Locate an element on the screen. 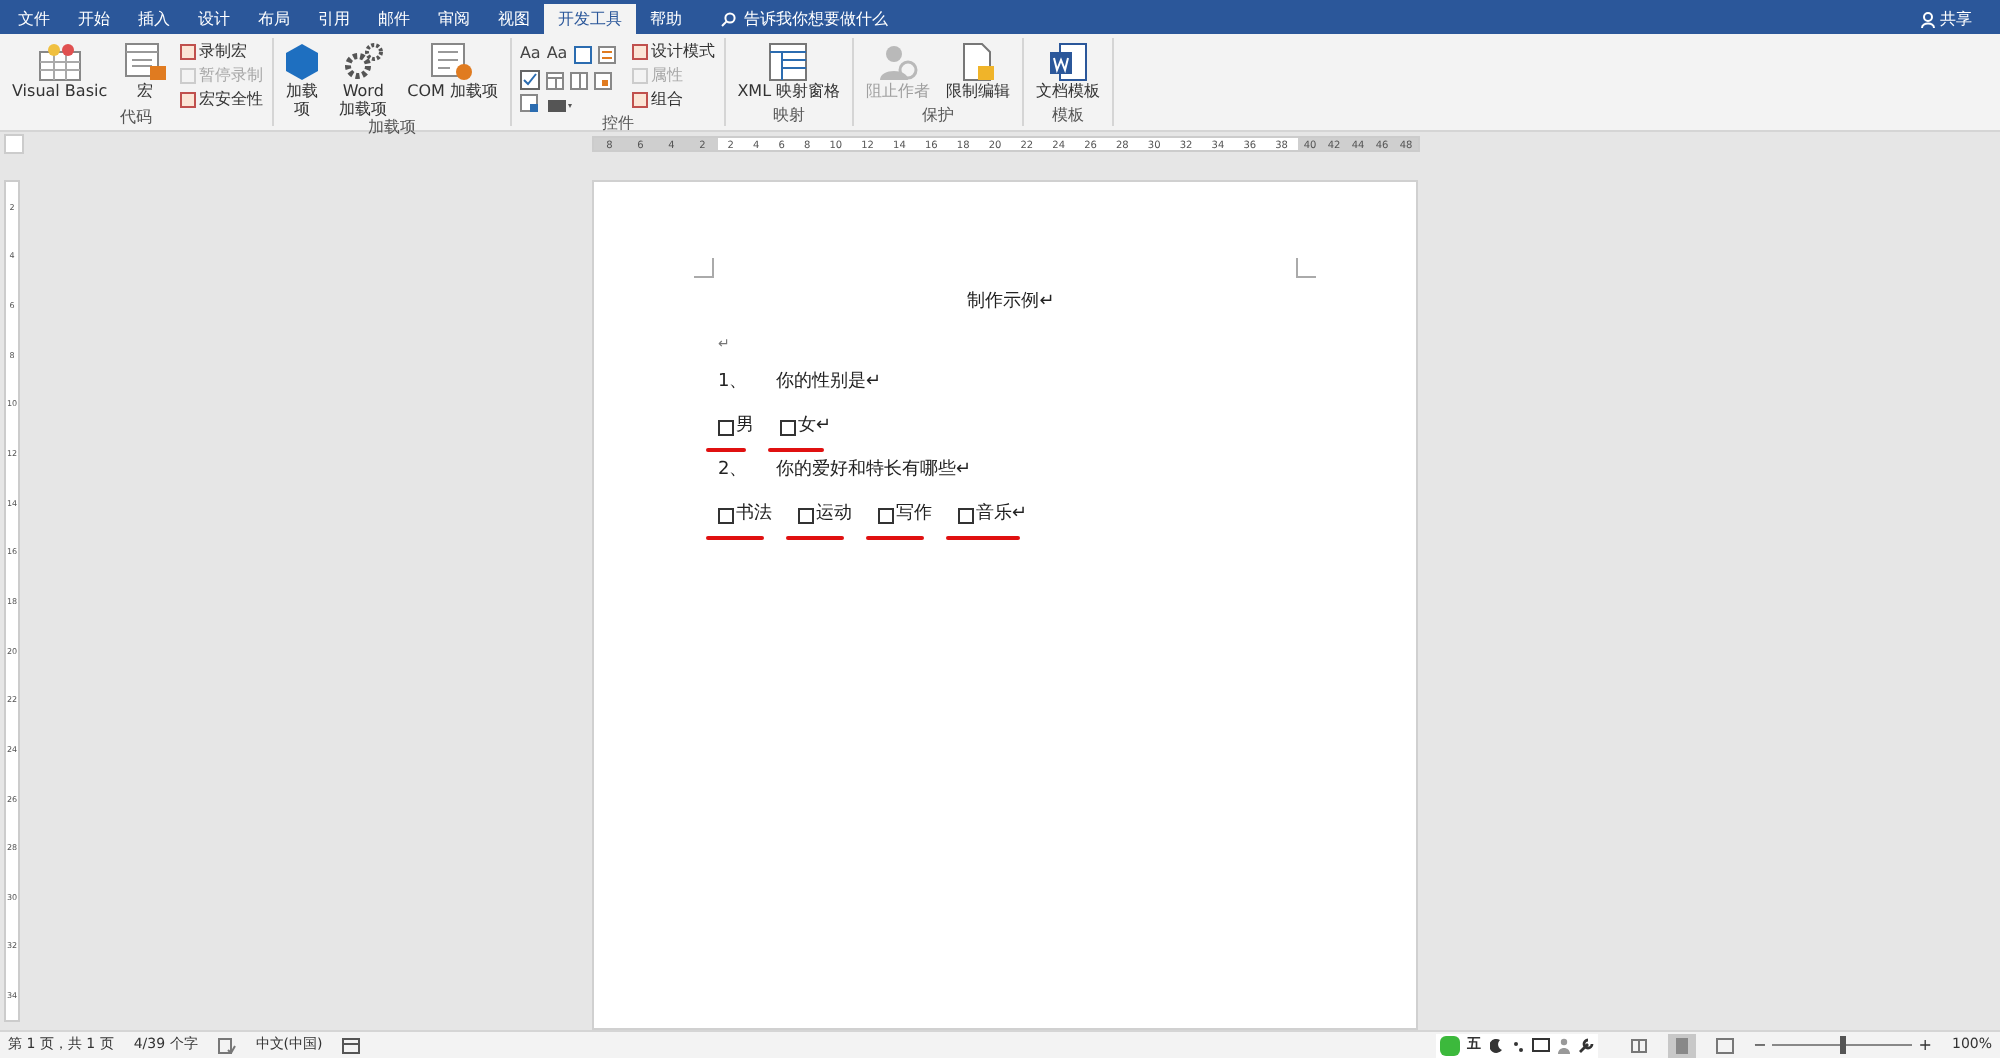  ribbon-button: 文档模板 is located at coordinates (1068, 69).